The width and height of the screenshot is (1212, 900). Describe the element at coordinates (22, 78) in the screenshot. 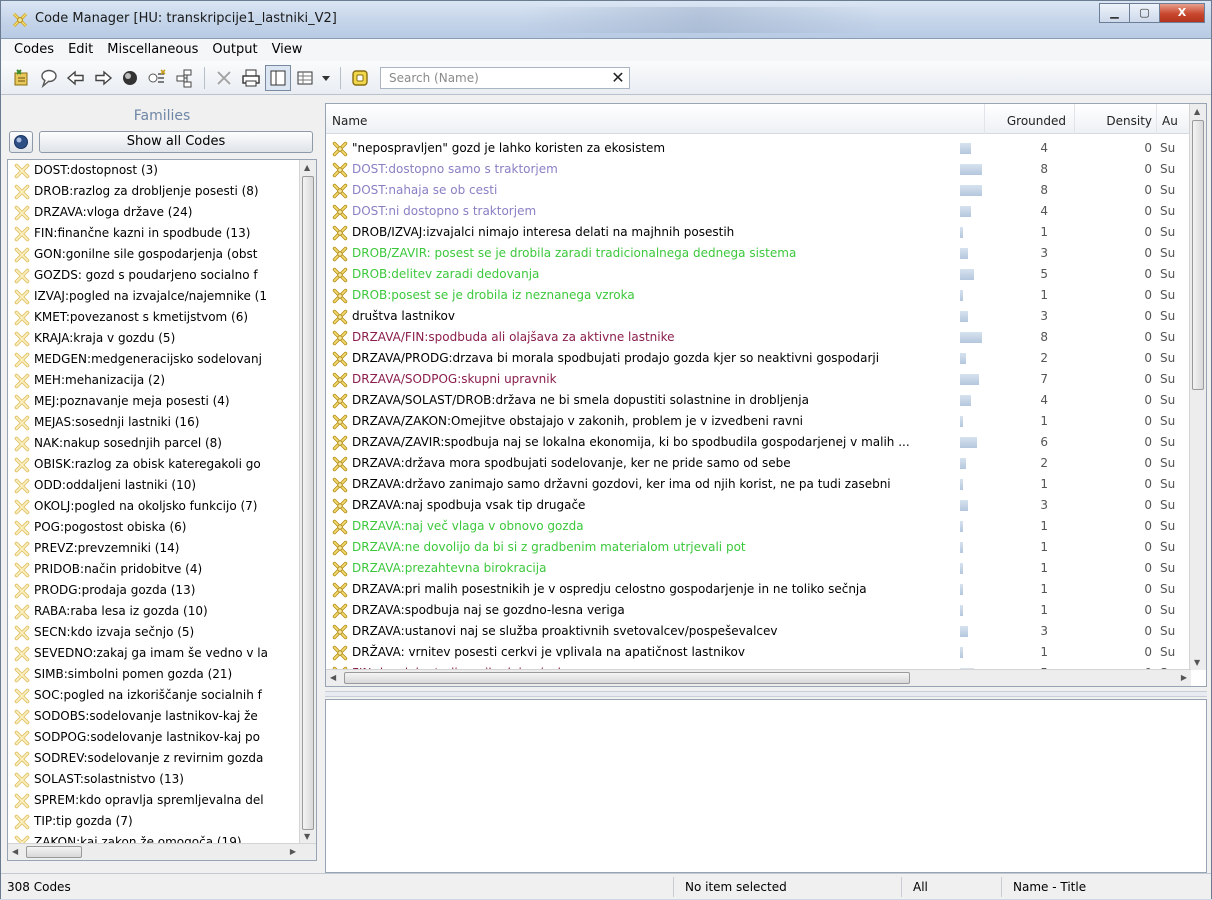

I see `new-code-icon` at that location.